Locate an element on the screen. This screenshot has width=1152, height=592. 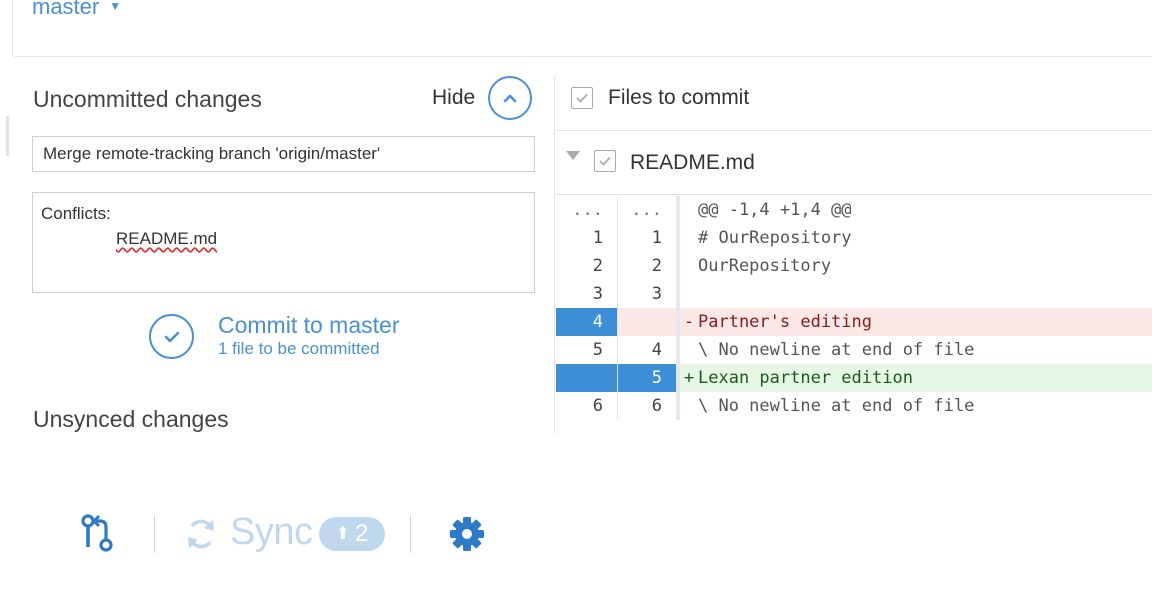
old-line-number: 2 is located at coordinates (587, 266).